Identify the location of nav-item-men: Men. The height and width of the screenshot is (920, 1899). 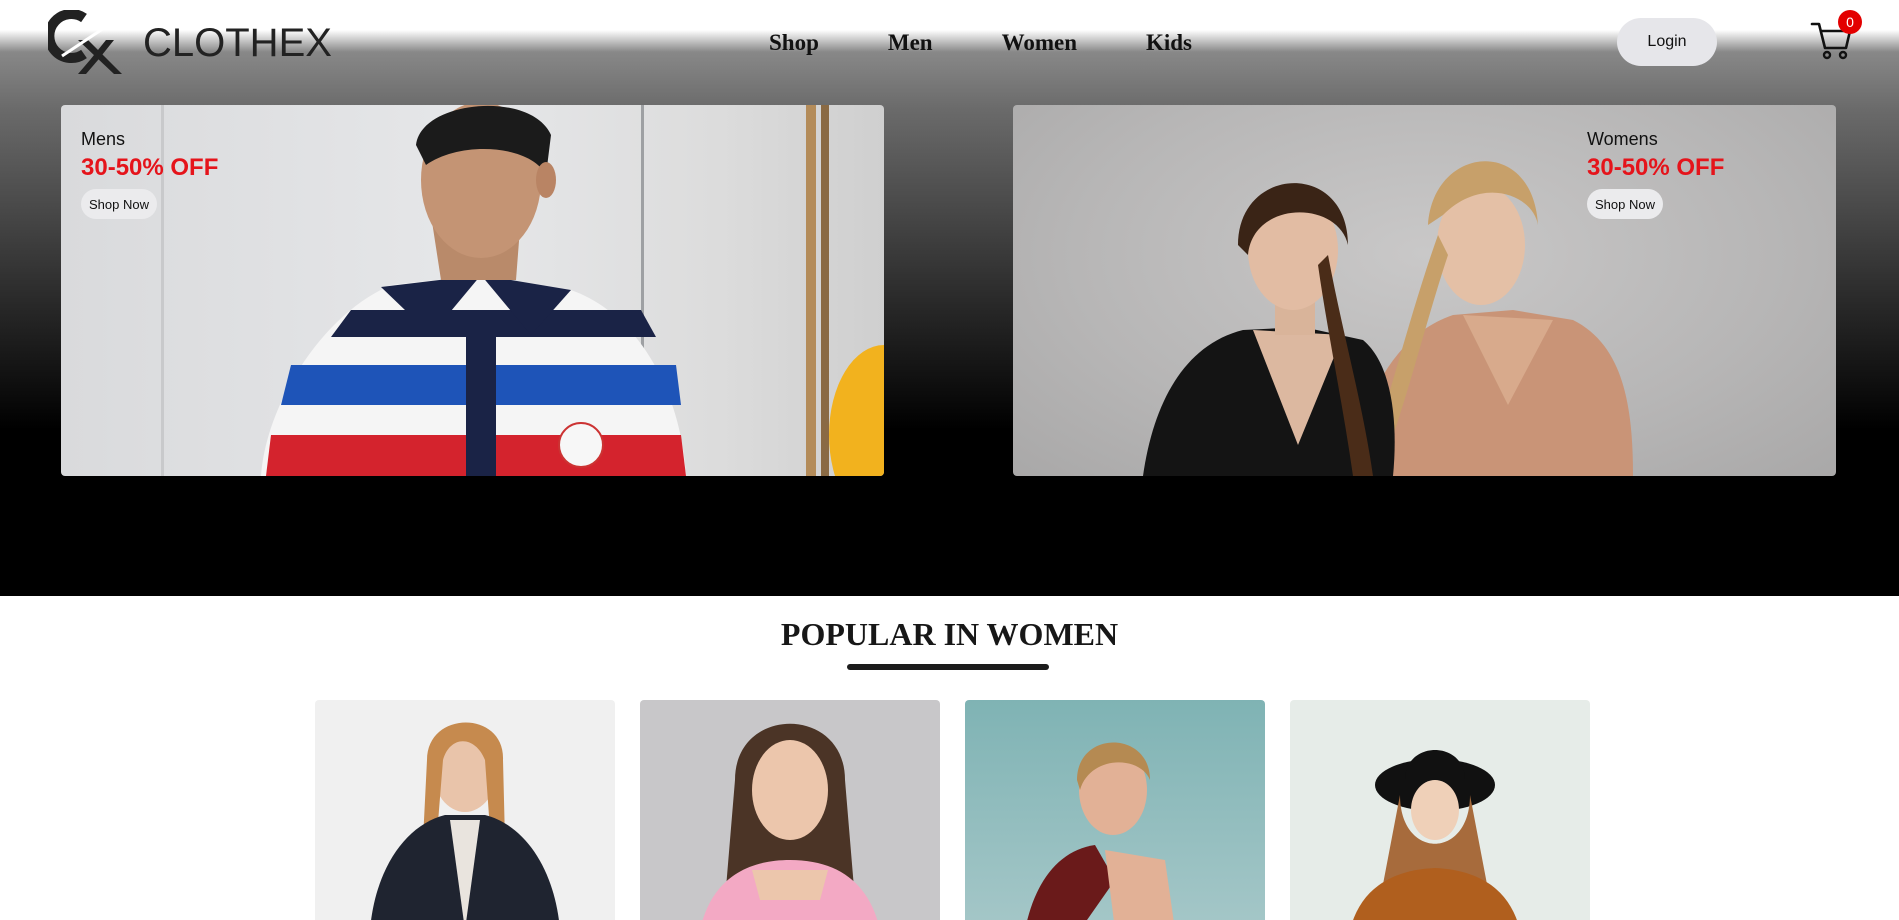
(910, 43).